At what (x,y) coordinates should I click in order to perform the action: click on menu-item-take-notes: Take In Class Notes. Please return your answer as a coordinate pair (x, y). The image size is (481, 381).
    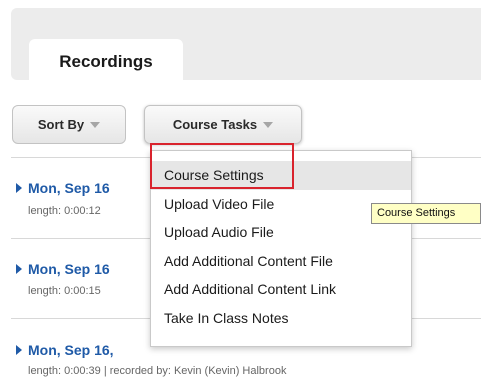
    Looking at the image, I should click on (281, 318).